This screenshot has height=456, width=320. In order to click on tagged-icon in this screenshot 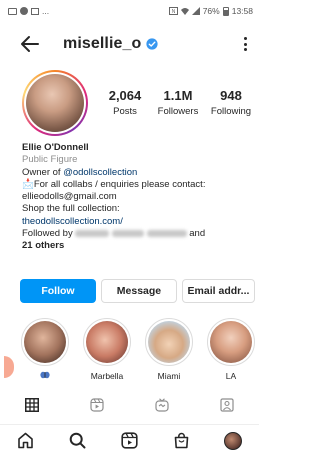, I will do `click(227, 405)`.